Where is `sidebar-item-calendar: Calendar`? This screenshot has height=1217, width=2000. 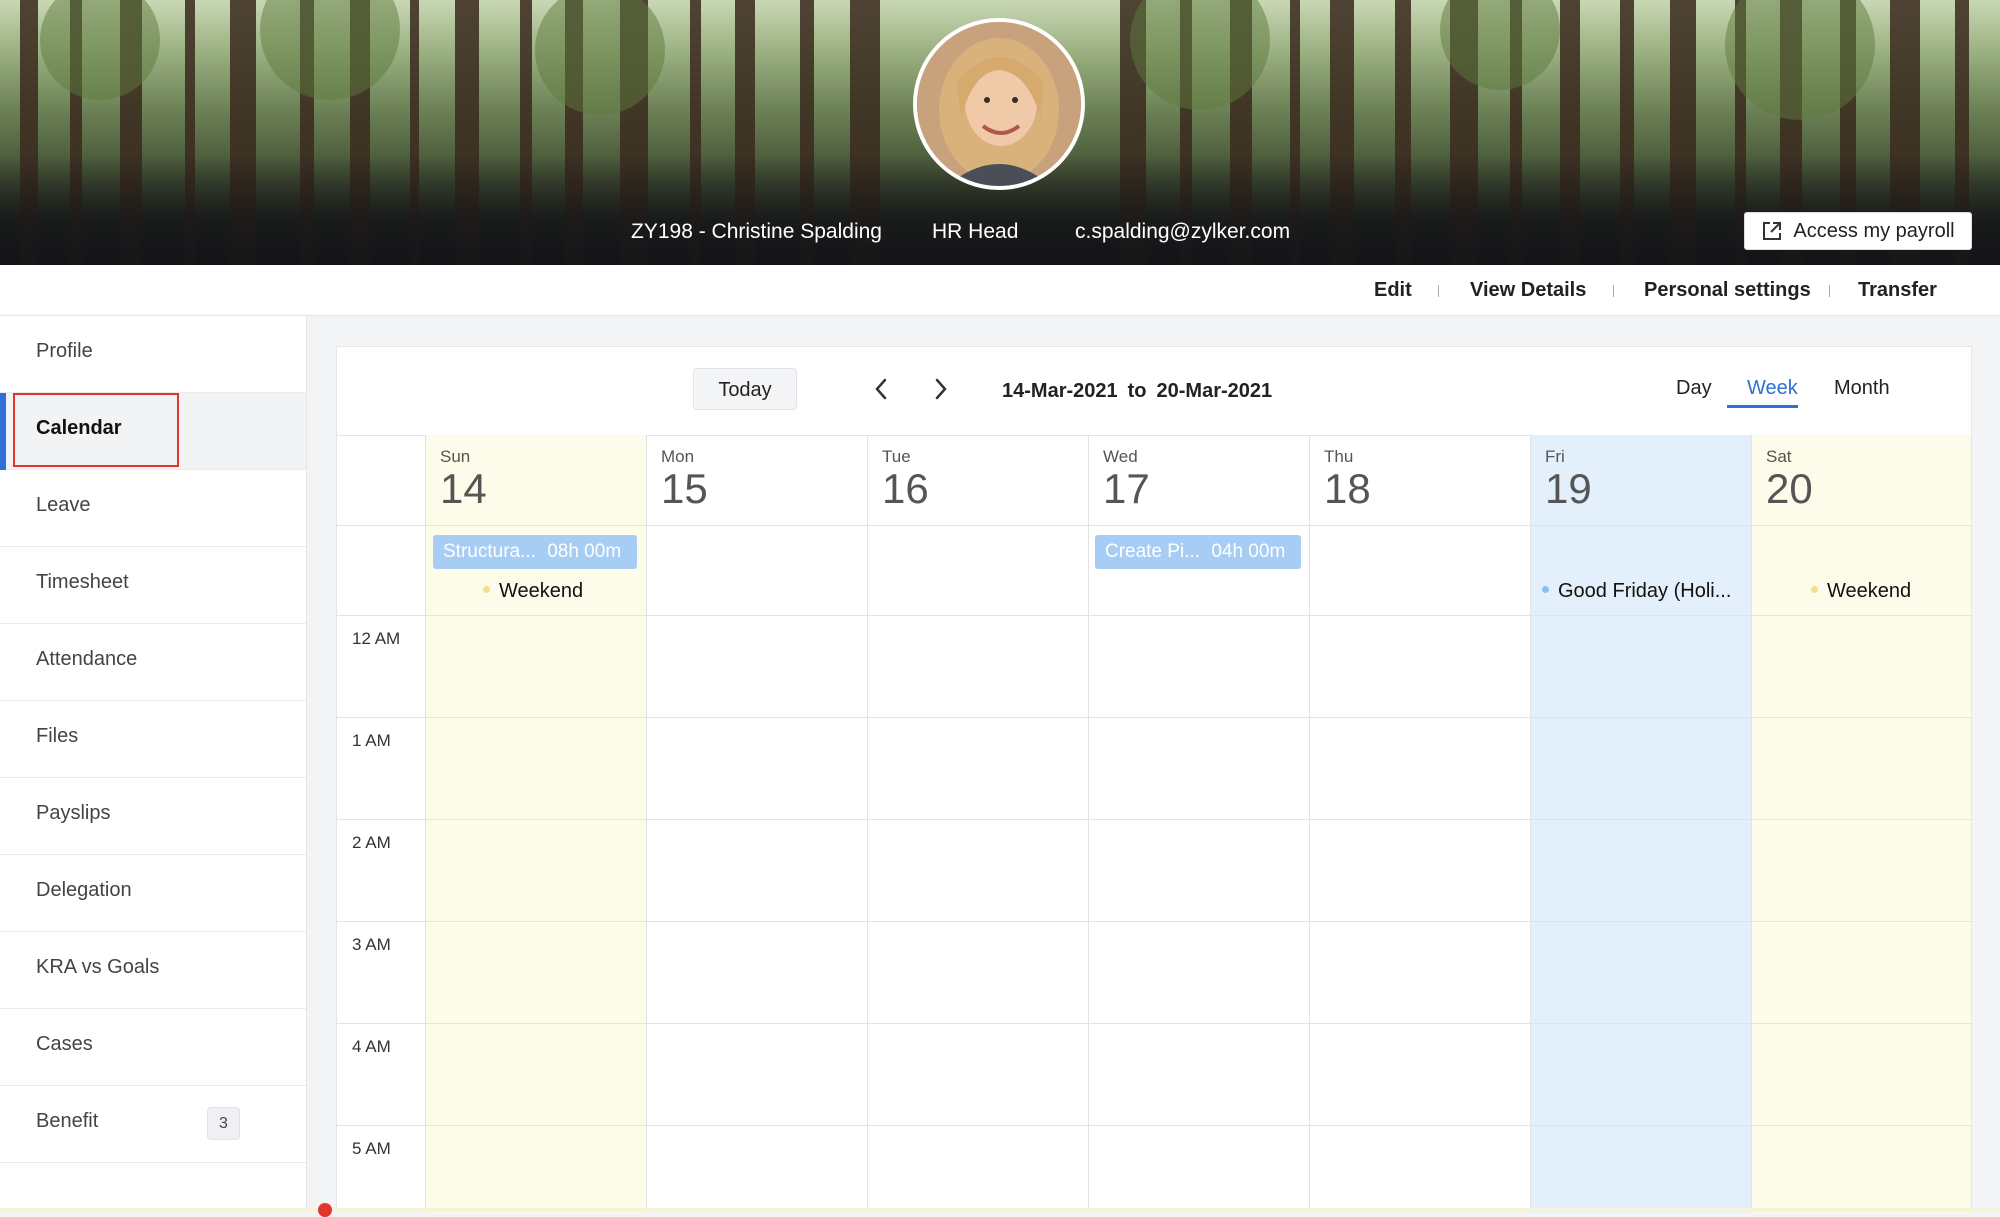 sidebar-item-calendar: Calendar is located at coordinates (153, 431).